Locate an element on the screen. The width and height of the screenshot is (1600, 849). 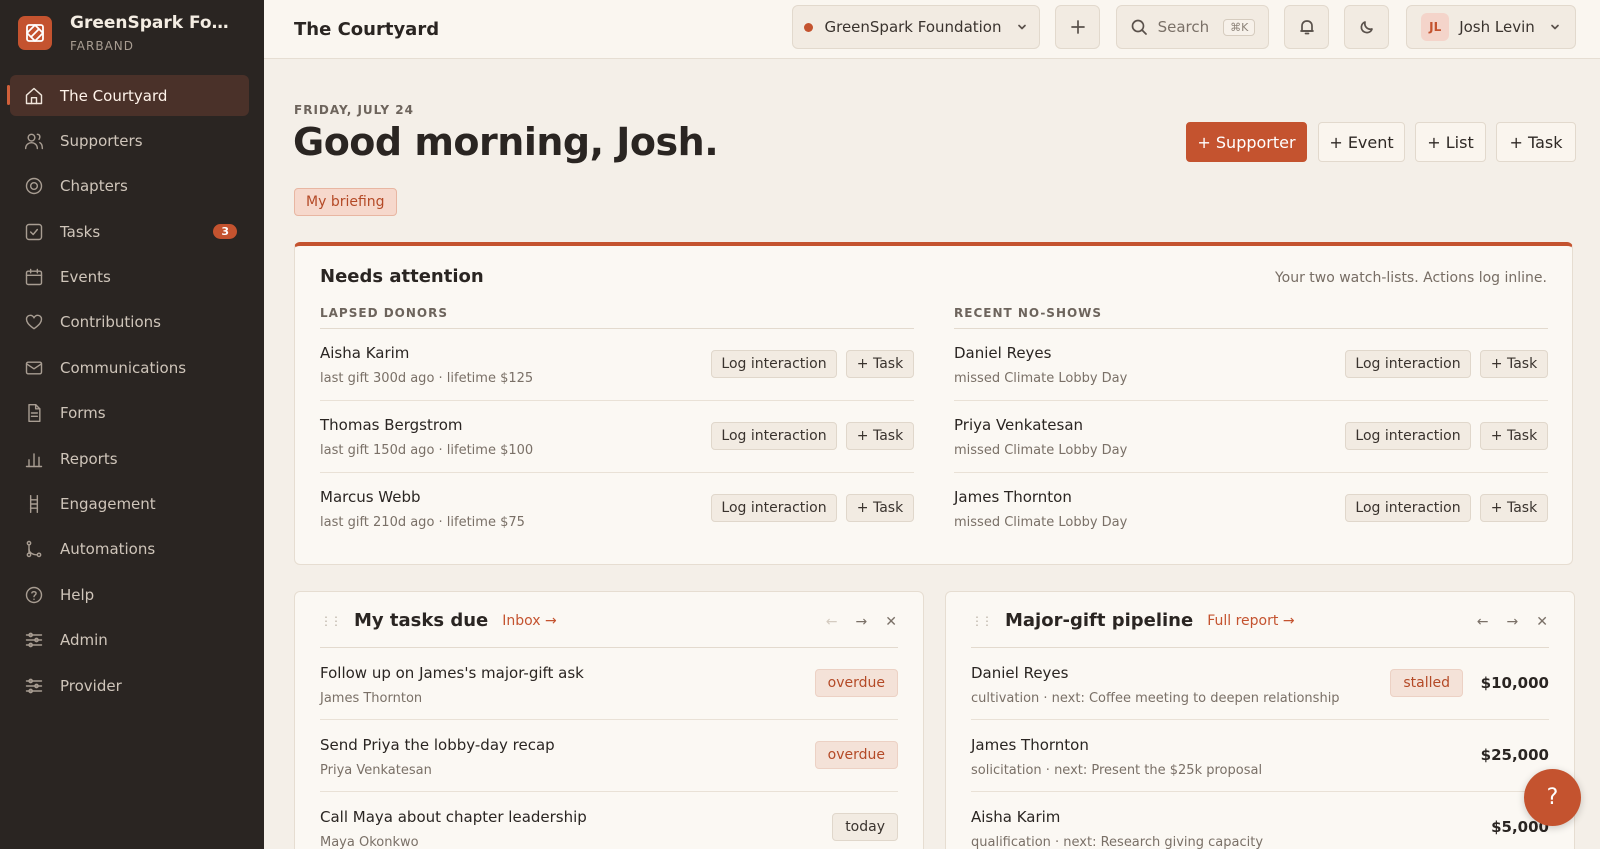
my-briefing-chip: My briefing is located at coordinates (345, 202).